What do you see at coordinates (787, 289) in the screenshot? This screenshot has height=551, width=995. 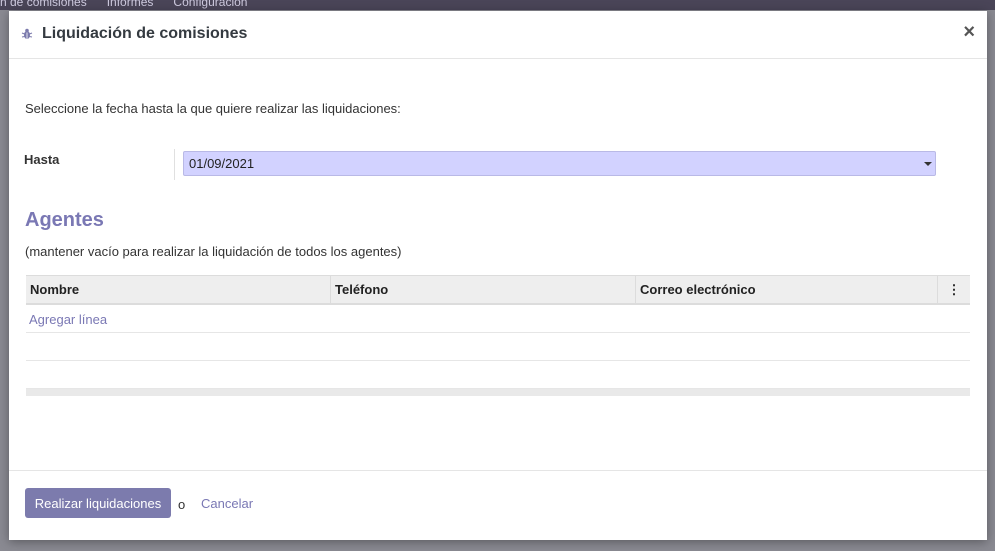 I see `column-header-email: Correo electrónico` at bounding box center [787, 289].